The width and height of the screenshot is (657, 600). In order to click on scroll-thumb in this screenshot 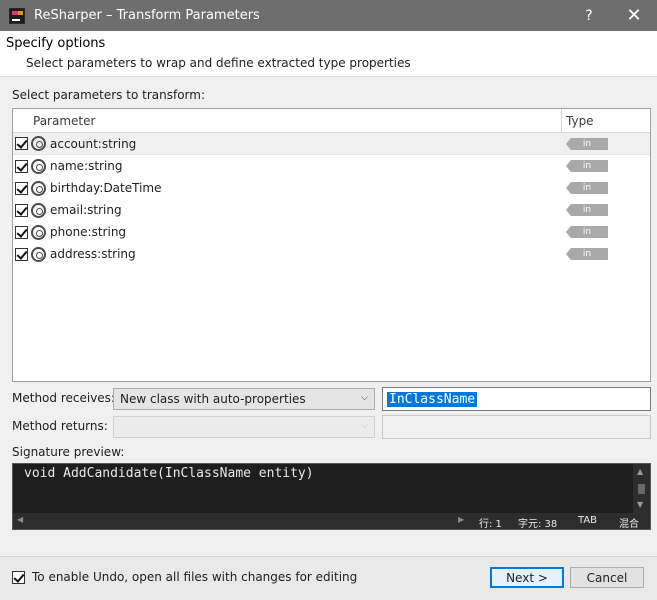, I will do `click(641, 489)`.